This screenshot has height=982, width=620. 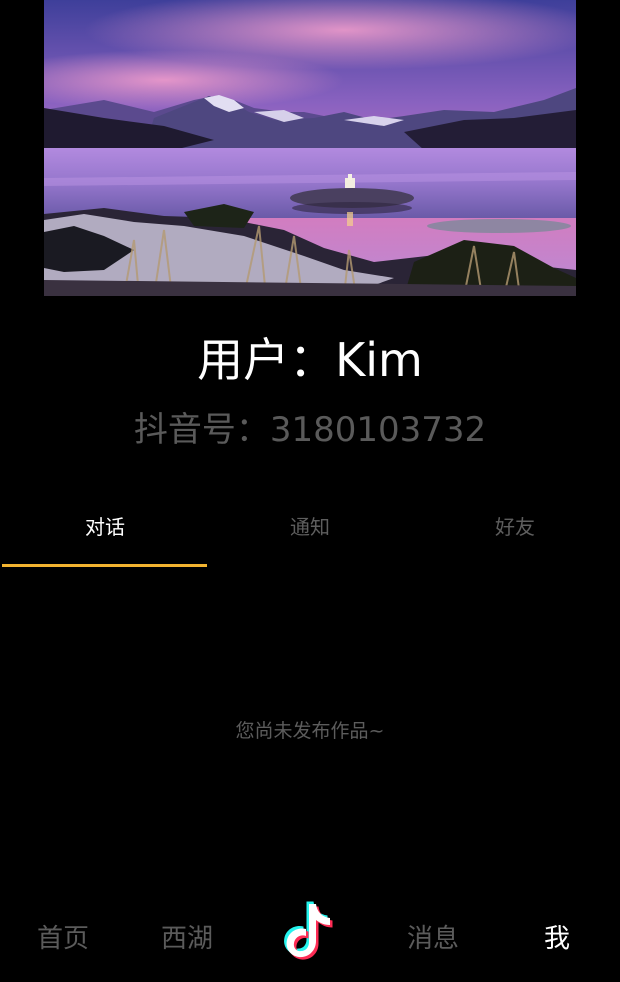 I want to click on nav-messages: 消息, so click(x=433, y=939).